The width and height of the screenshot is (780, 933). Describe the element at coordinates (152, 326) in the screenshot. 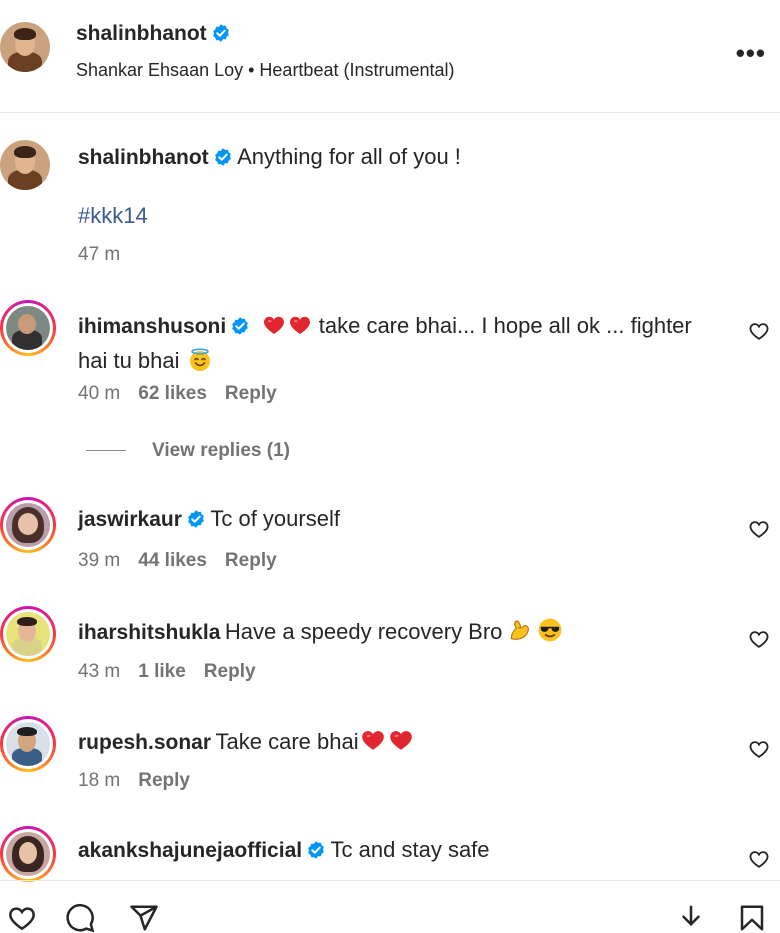

I see `comment-username: ihimanshusoni` at that location.